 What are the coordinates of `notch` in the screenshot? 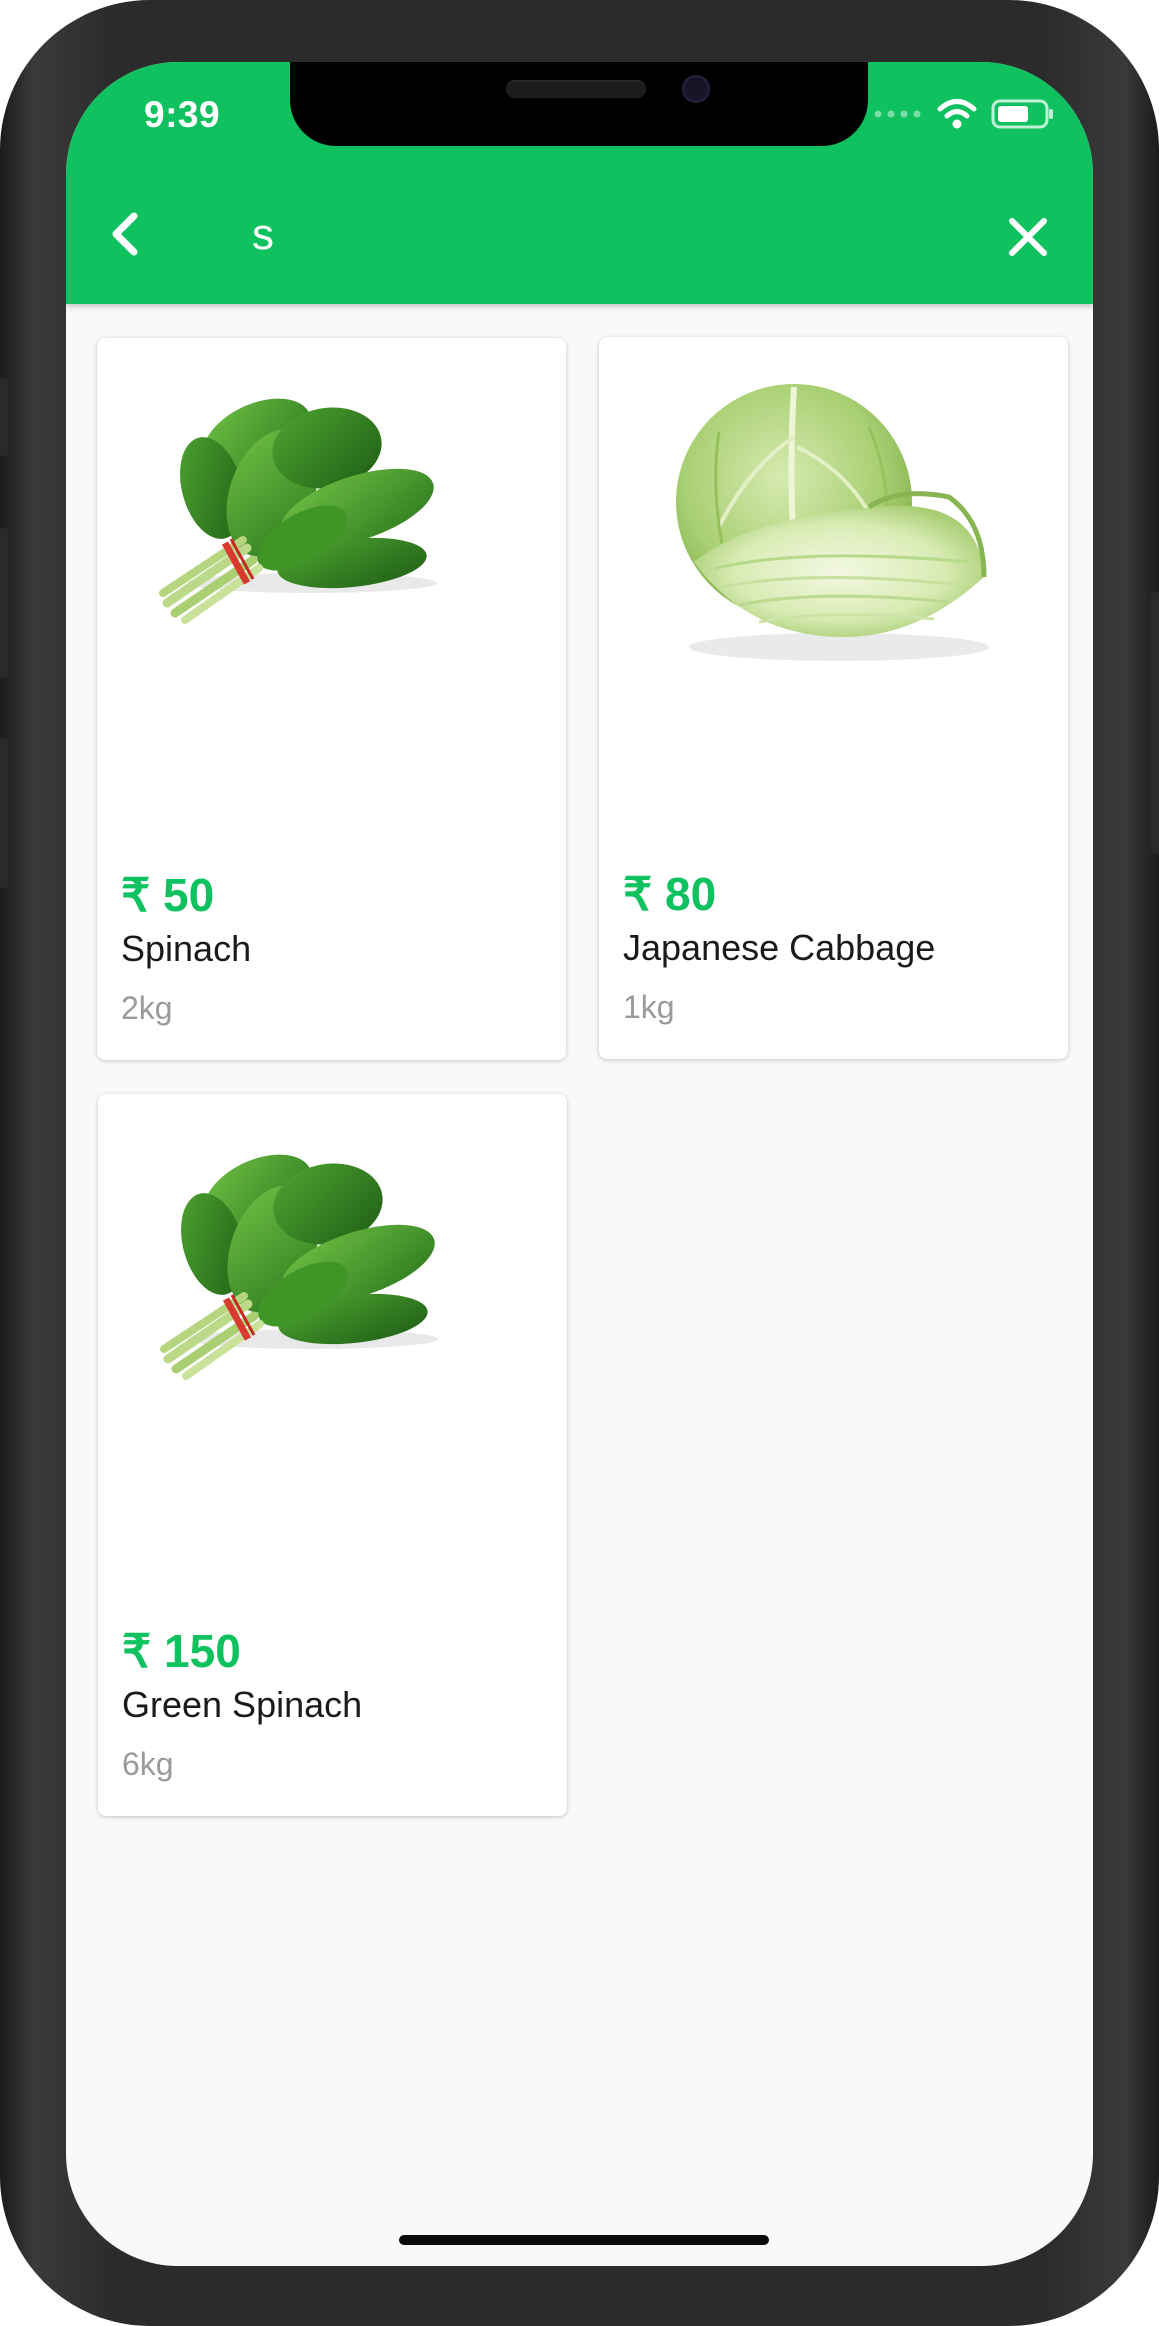 It's located at (579, 104).